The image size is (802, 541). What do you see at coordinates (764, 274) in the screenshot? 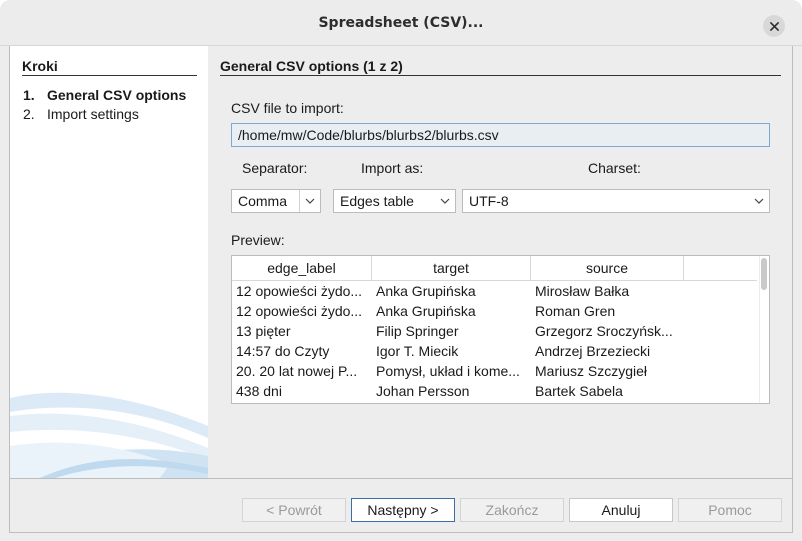
I see `scrollbar-thumb` at bounding box center [764, 274].